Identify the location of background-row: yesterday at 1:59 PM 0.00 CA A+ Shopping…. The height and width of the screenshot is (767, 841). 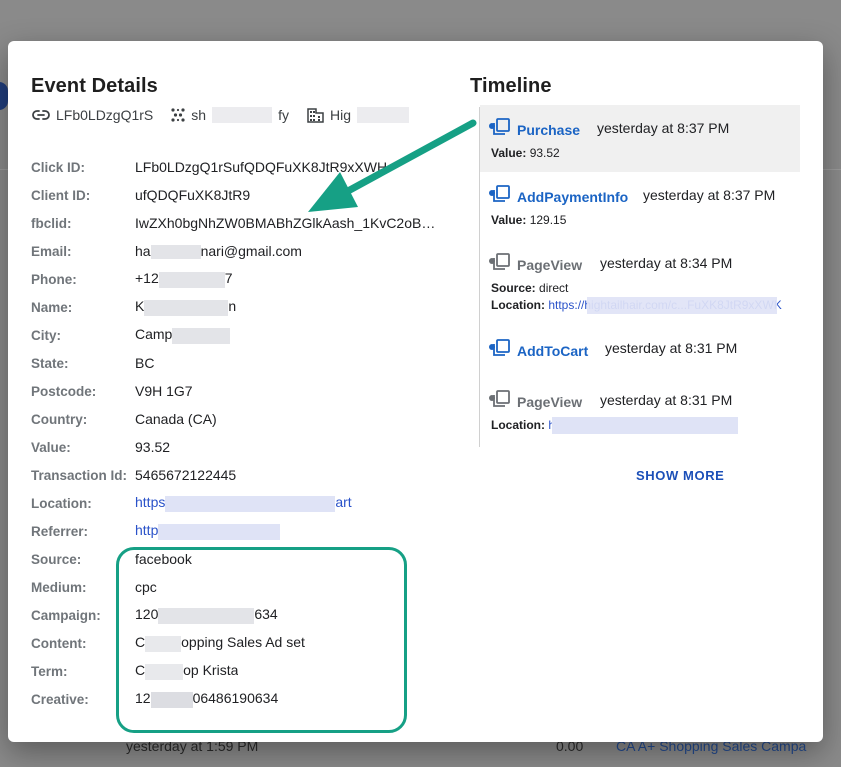
(420, 752).